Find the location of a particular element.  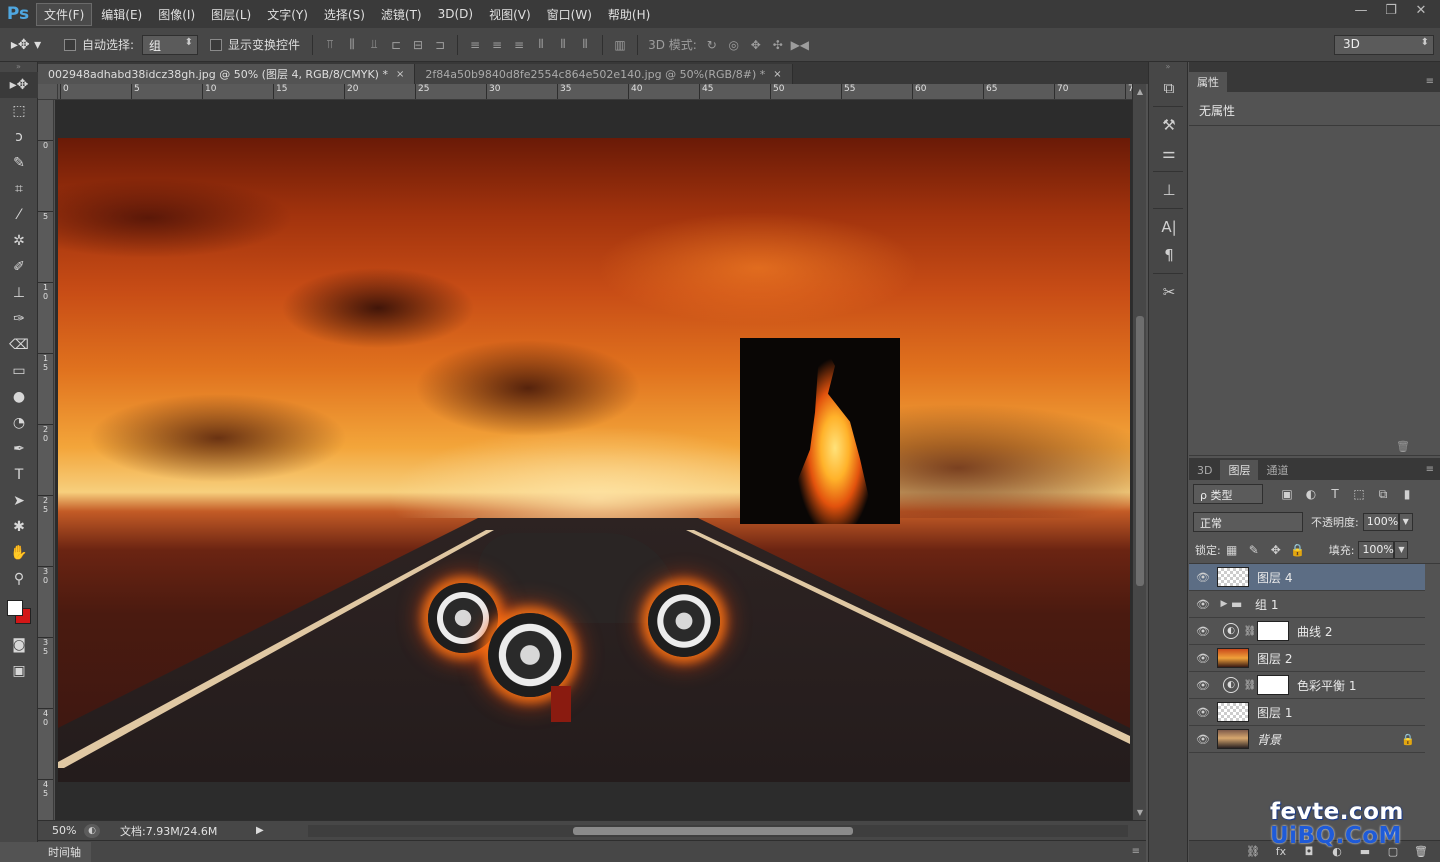

drag-3d-icon: ✥ is located at coordinates (756, 45).